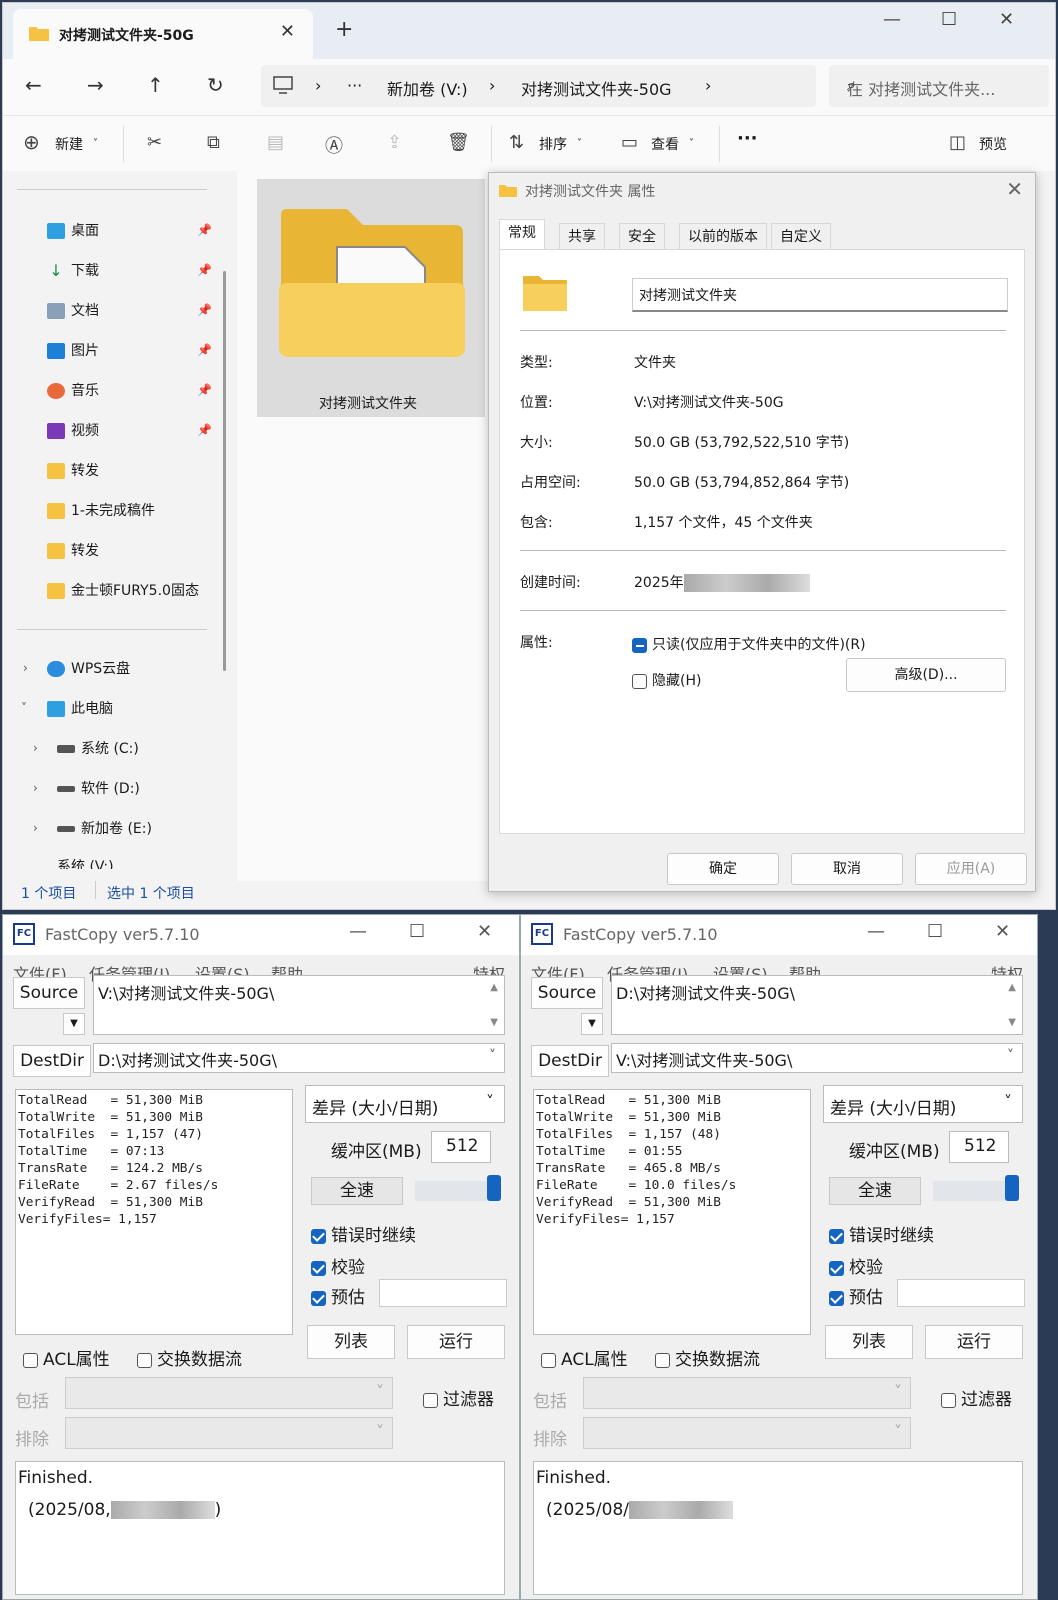 Image resolution: width=1058 pixels, height=1600 pixels. Describe the element at coordinates (723, 869) in the screenshot. I see `ok-button: 确定` at that location.